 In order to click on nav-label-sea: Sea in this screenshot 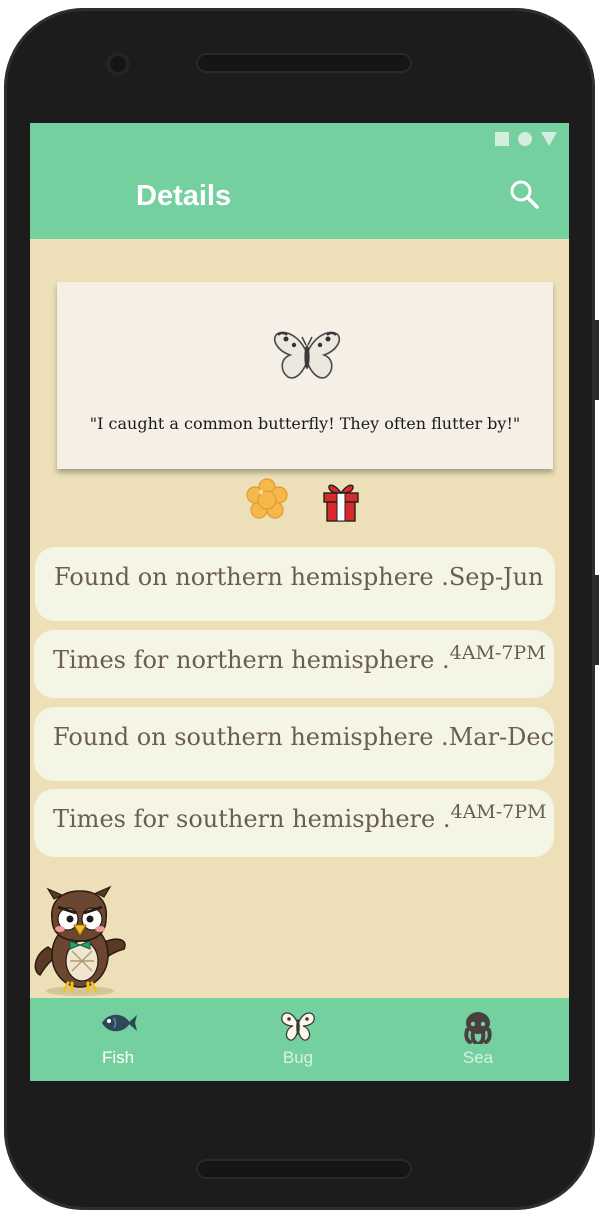, I will do `click(478, 1057)`.